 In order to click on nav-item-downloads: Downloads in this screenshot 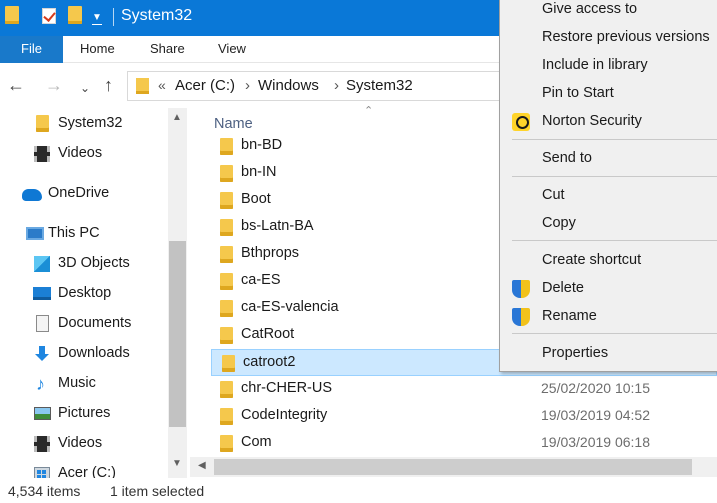, I will do `click(84, 354)`.